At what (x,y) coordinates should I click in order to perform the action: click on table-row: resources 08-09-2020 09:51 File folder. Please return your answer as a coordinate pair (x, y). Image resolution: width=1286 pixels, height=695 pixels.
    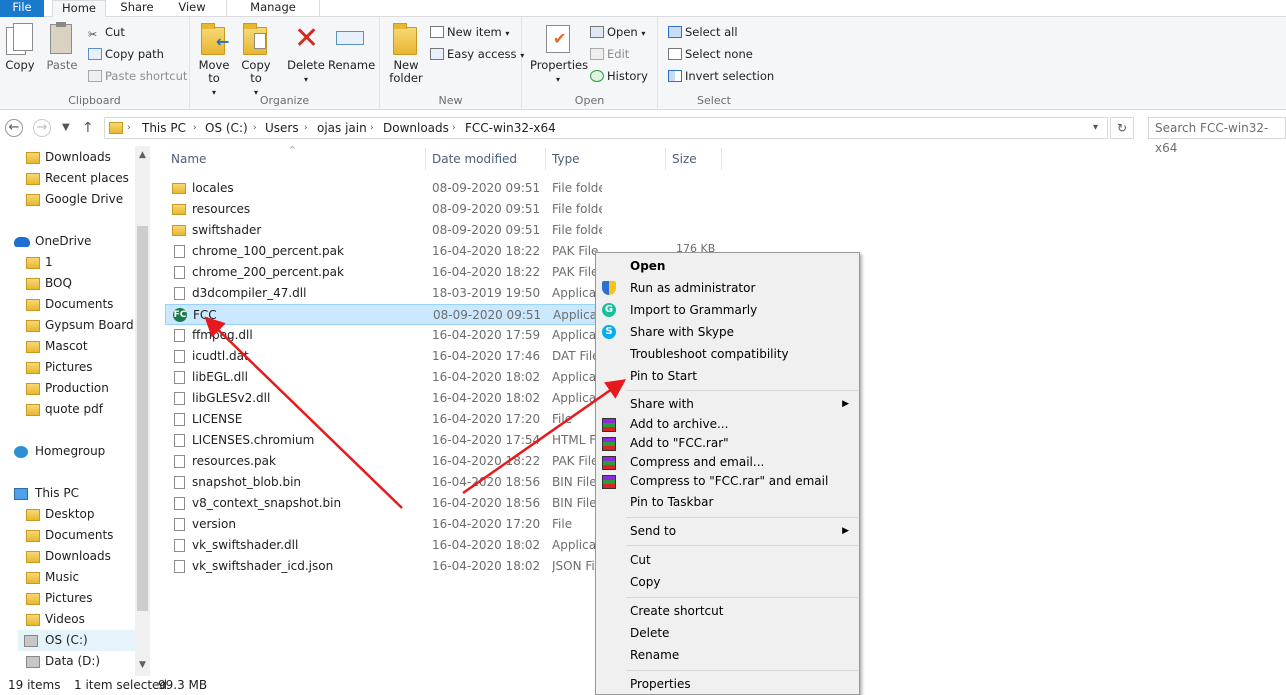
    Looking at the image, I should click on (385, 209).